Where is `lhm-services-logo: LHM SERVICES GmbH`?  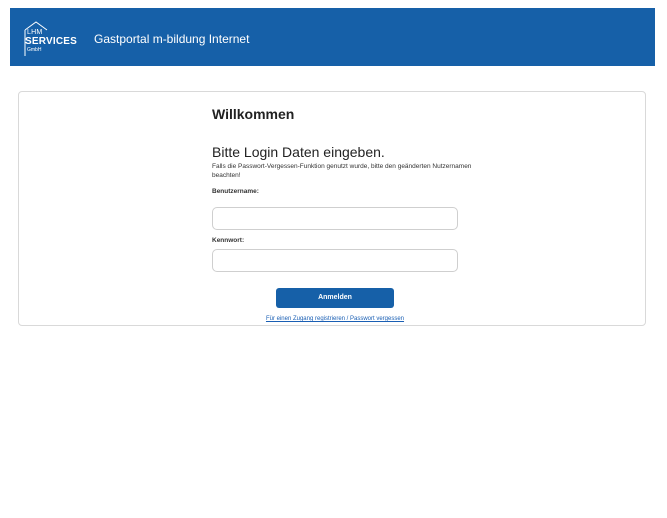 lhm-services-logo: LHM SERVICES GmbH is located at coordinates (50, 39).